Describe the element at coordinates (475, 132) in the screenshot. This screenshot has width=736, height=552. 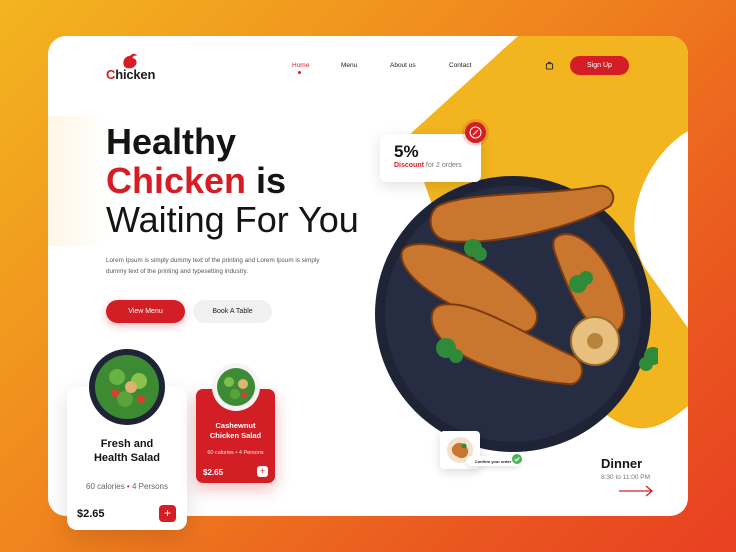
I see `percent-badge-icon` at that location.